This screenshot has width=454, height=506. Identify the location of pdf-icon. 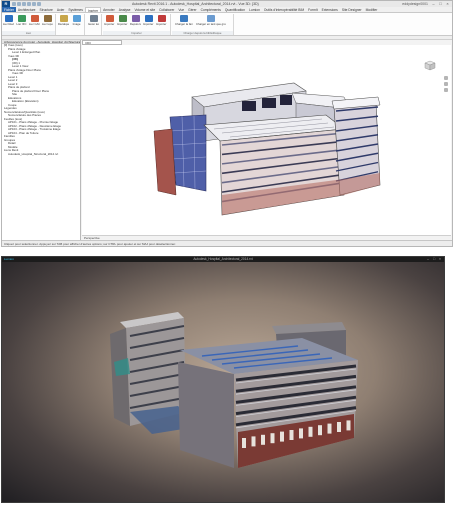
(161, 18).